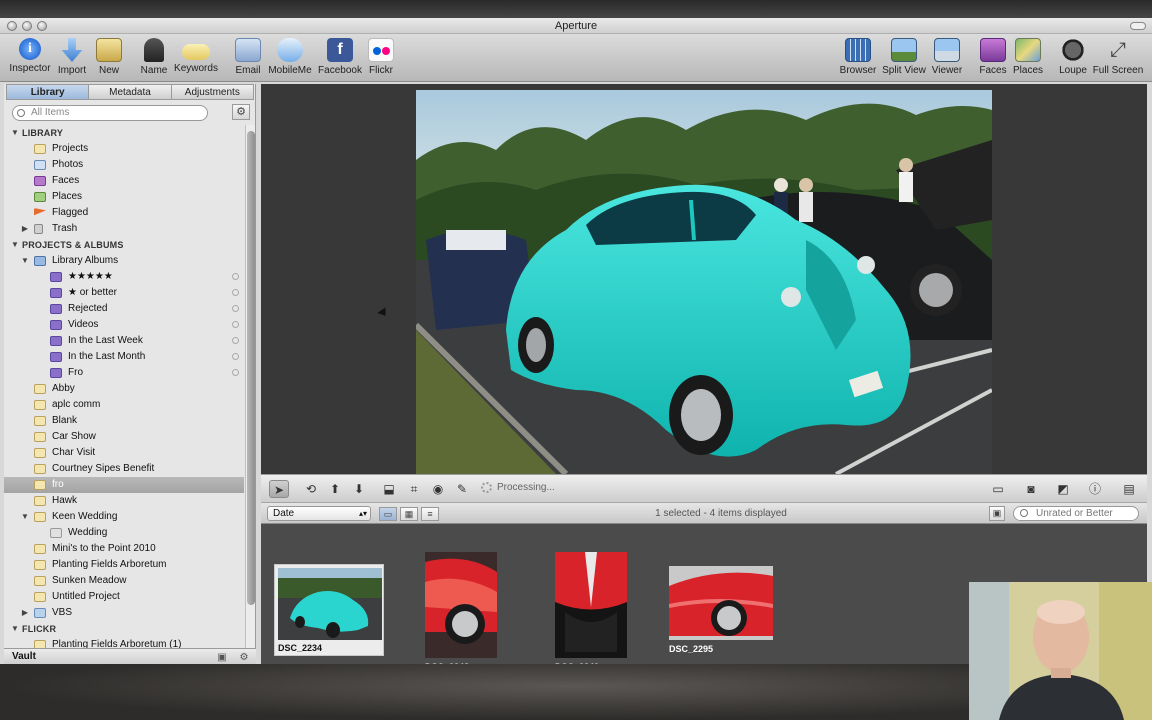 This screenshot has height=720, width=1152. Describe the element at coordinates (124, 245) in the screenshot. I see `sidebar-section-header: ▼ PROJECTS & ALBUMS` at that location.